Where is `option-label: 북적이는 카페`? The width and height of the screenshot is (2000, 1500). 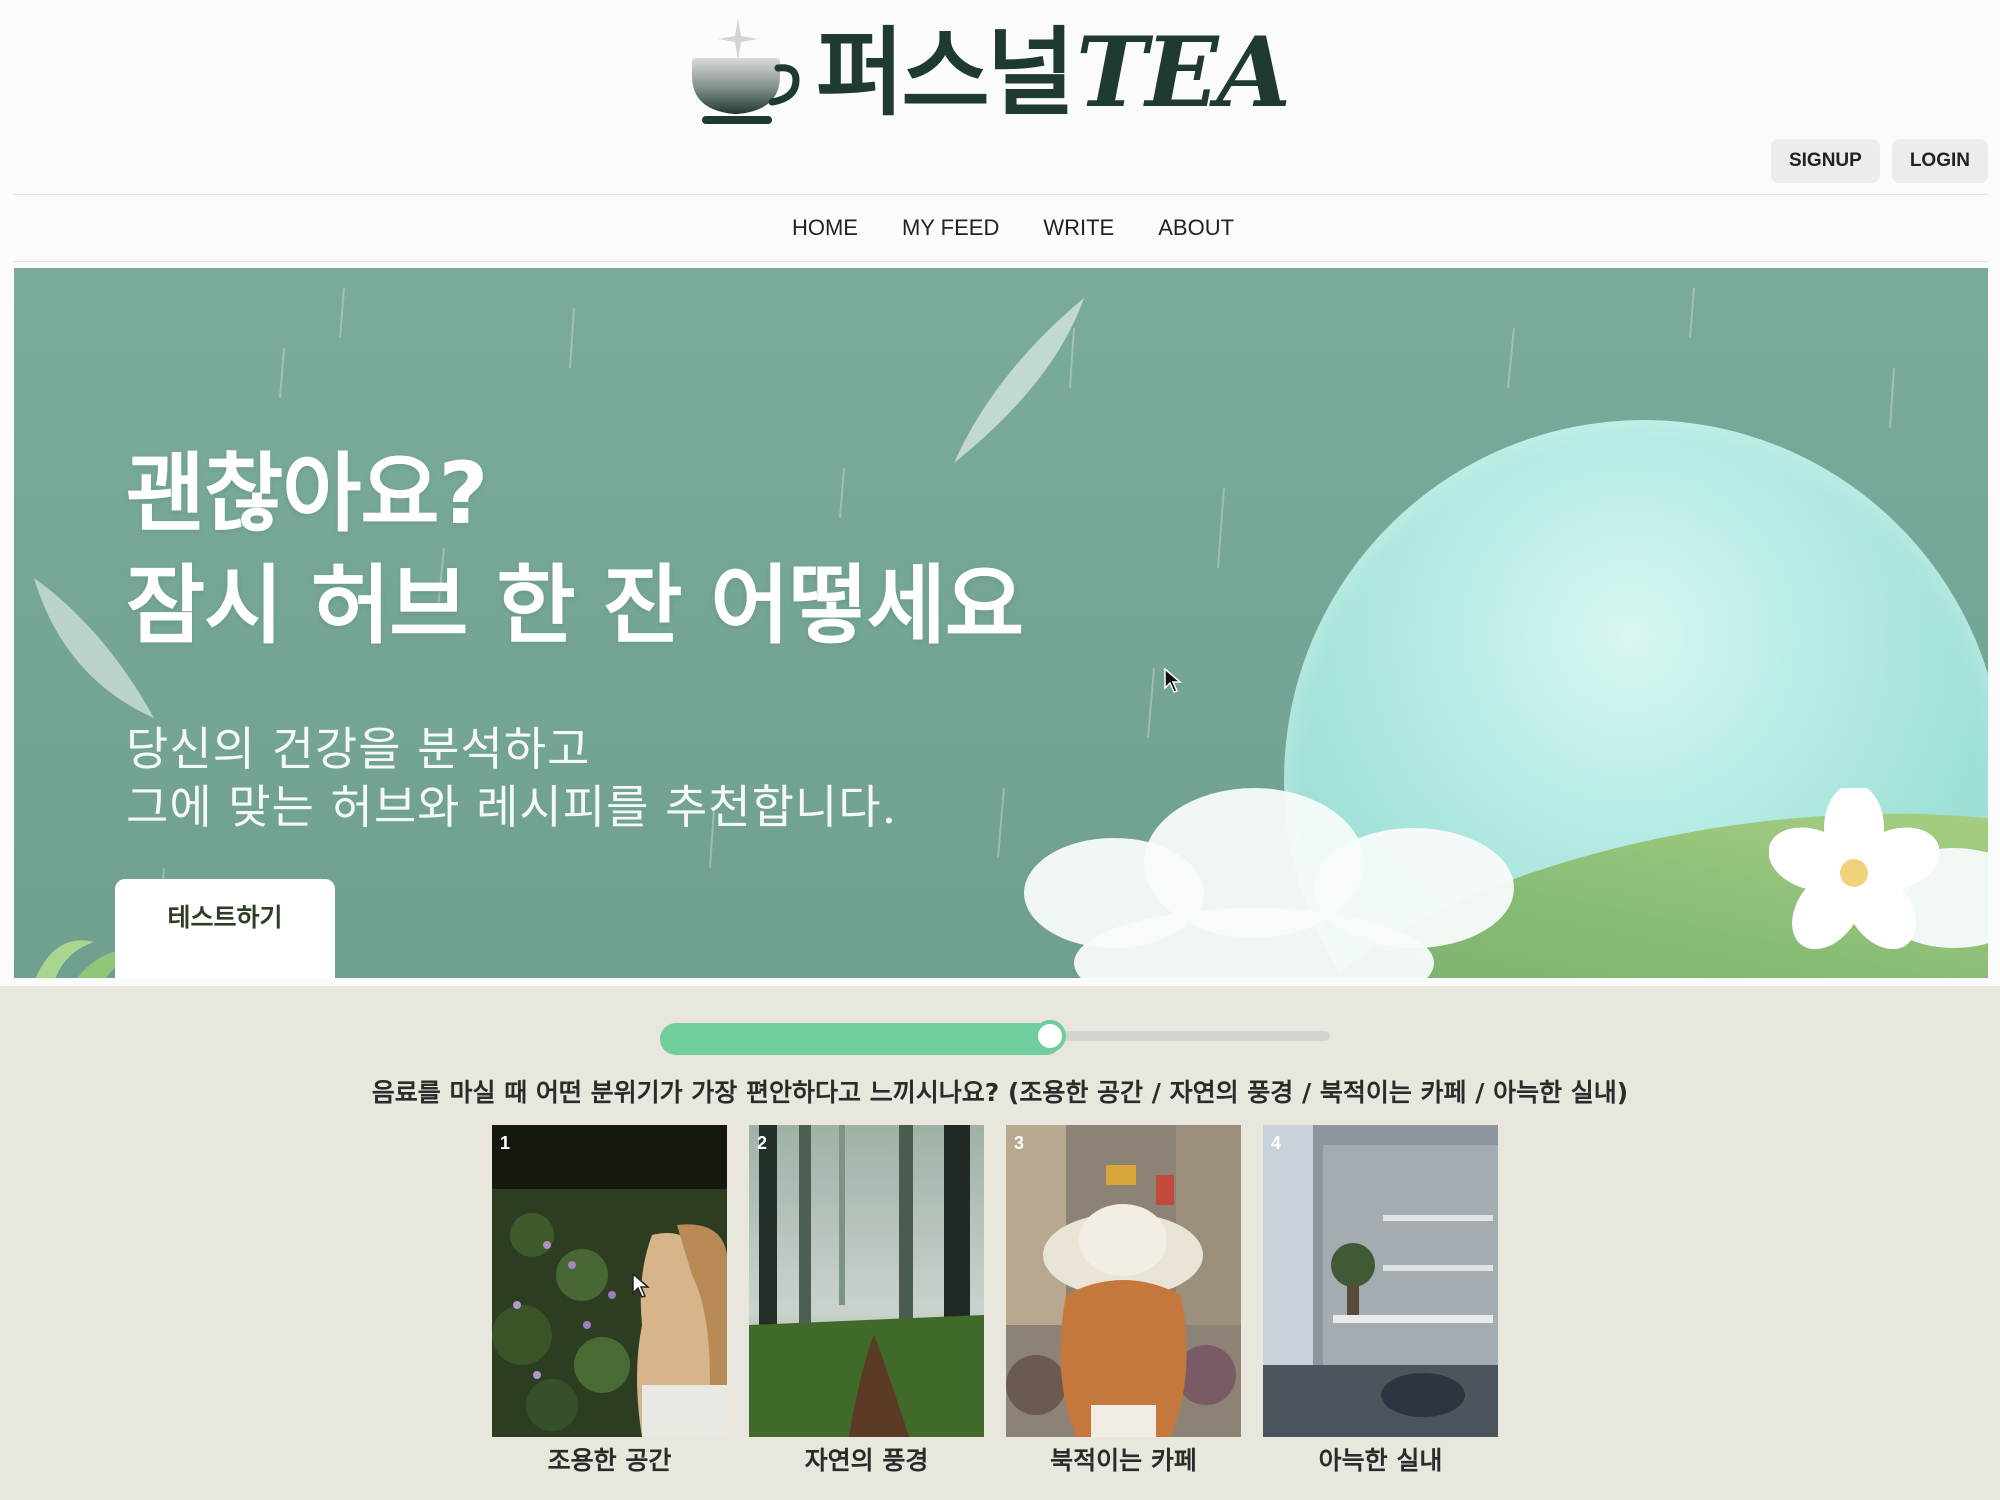
option-label: 북적이는 카페 is located at coordinates (1123, 1460).